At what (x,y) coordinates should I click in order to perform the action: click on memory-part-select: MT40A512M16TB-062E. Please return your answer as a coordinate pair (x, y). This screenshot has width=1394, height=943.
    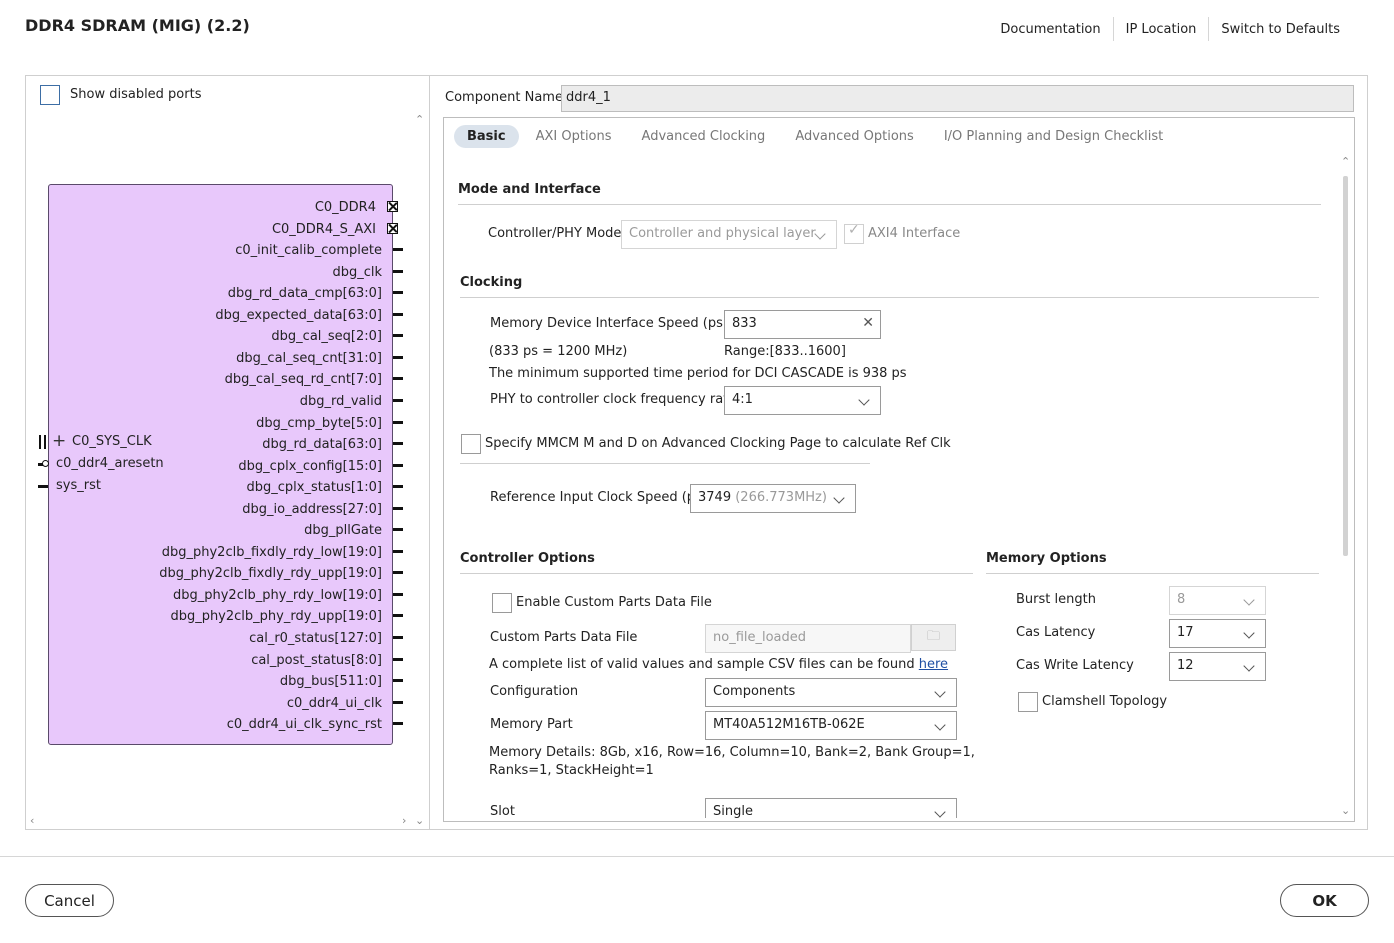
    Looking at the image, I should click on (831, 725).